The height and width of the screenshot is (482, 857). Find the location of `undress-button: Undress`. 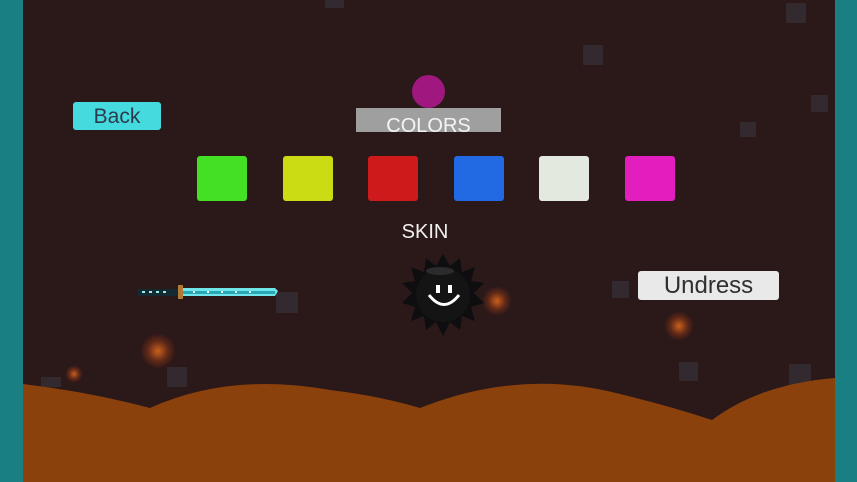

undress-button: Undress is located at coordinates (708, 285).